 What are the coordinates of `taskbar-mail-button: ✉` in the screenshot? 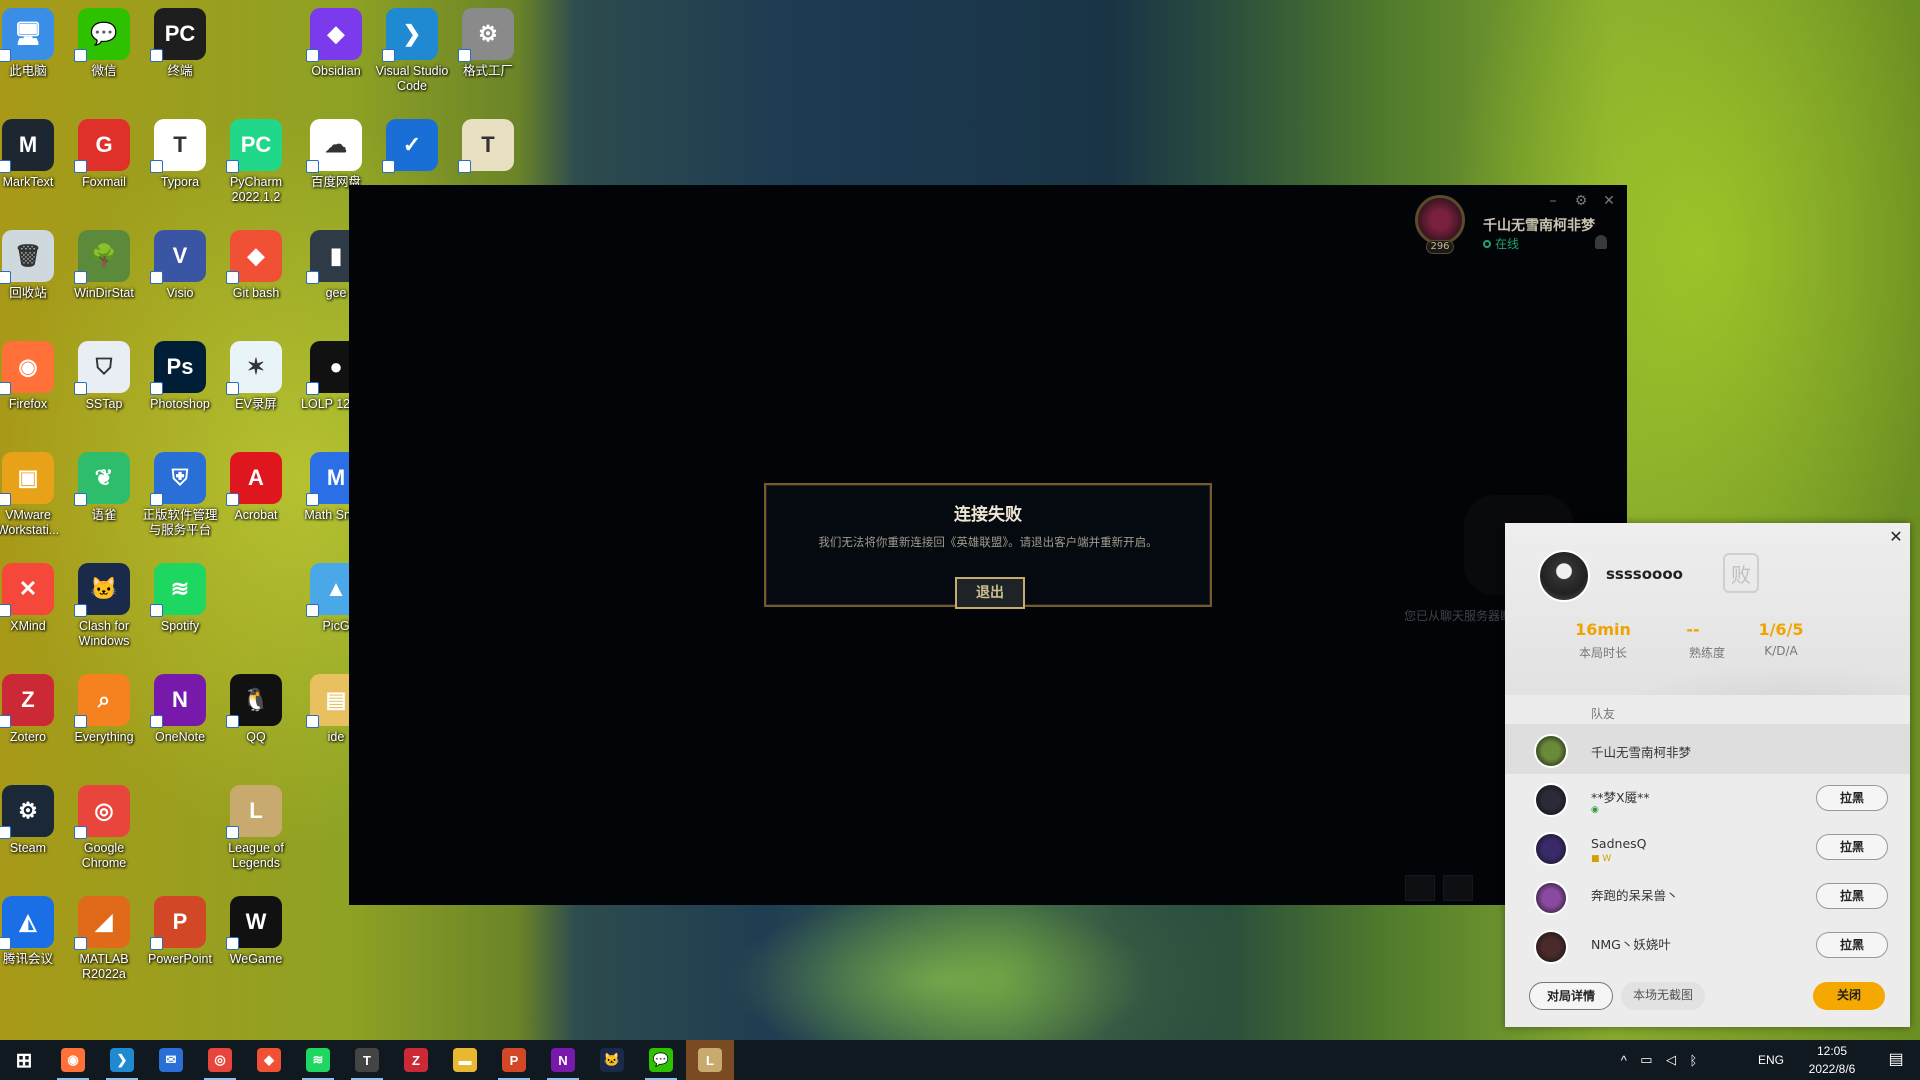 It's located at (171, 1060).